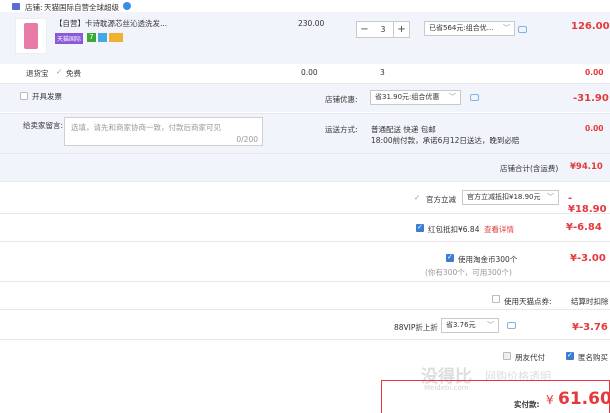  I want to click on pay-amount: 61.60, so click(584, 399).